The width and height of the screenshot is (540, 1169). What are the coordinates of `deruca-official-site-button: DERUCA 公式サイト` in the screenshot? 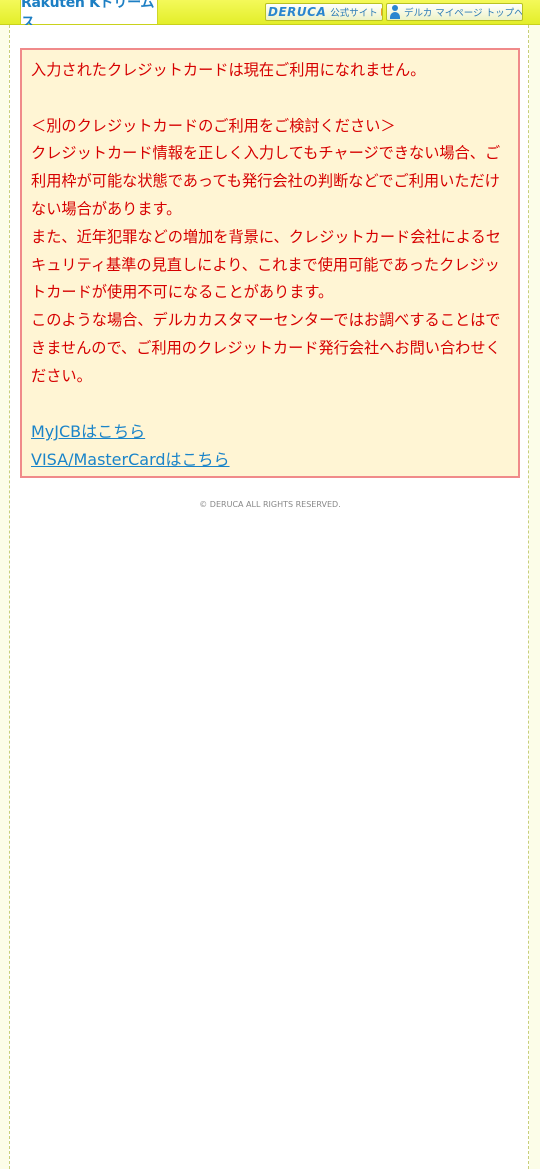 It's located at (324, 12).